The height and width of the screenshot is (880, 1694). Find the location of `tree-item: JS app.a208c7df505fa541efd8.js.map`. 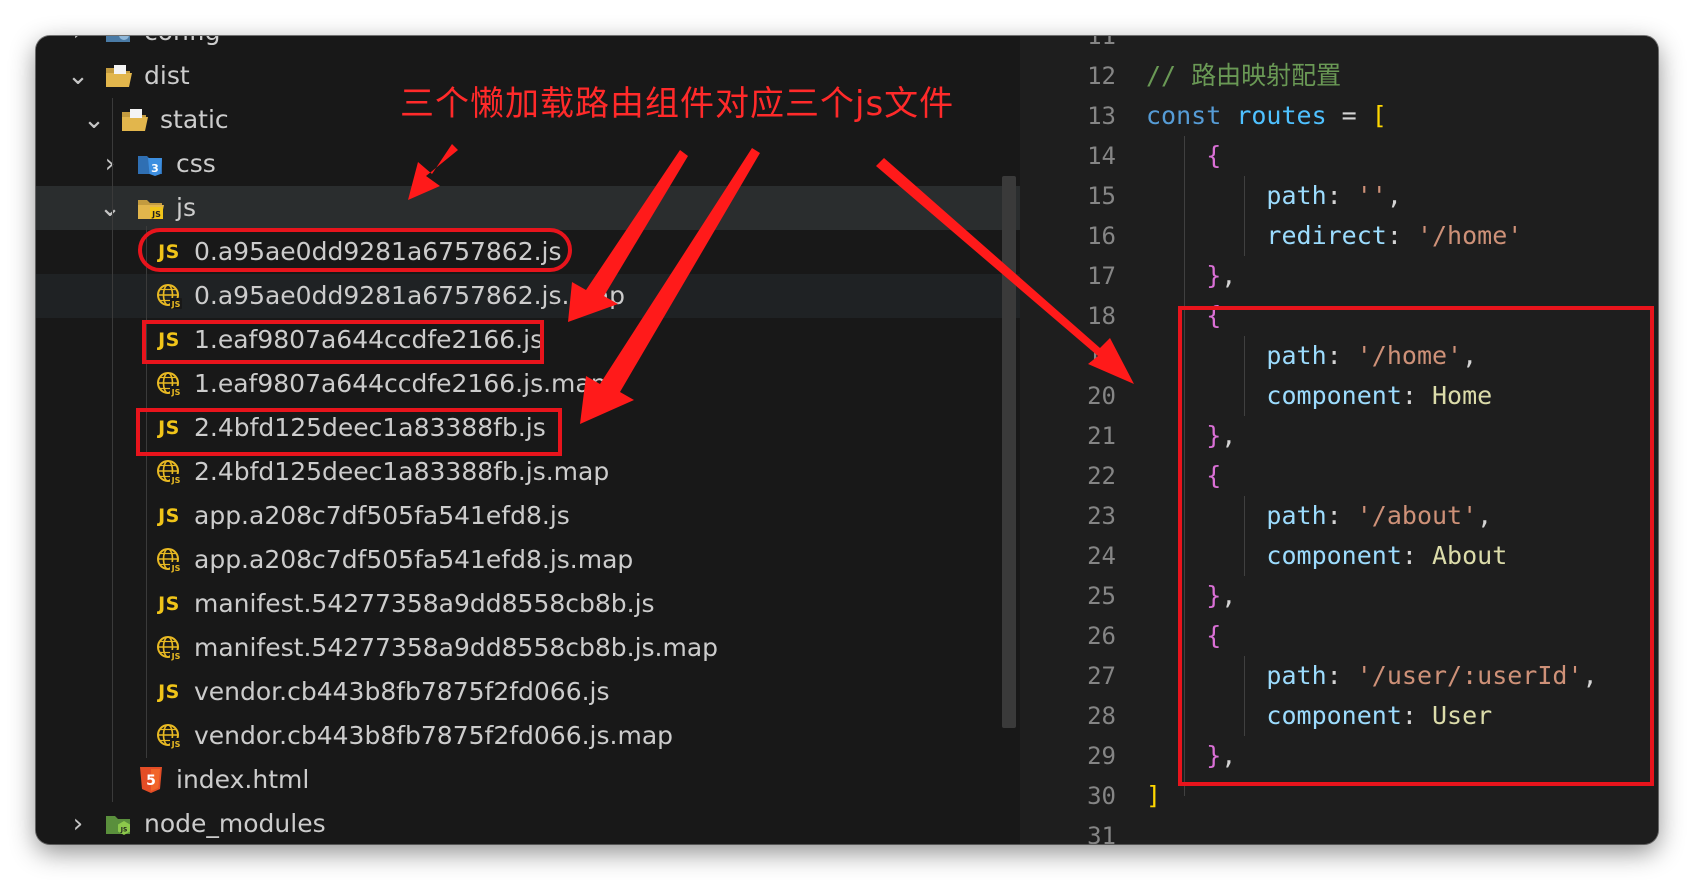

tree-item: JS app.a208c7df505fa541efd8.js.map is located at coordinates (528, 560).